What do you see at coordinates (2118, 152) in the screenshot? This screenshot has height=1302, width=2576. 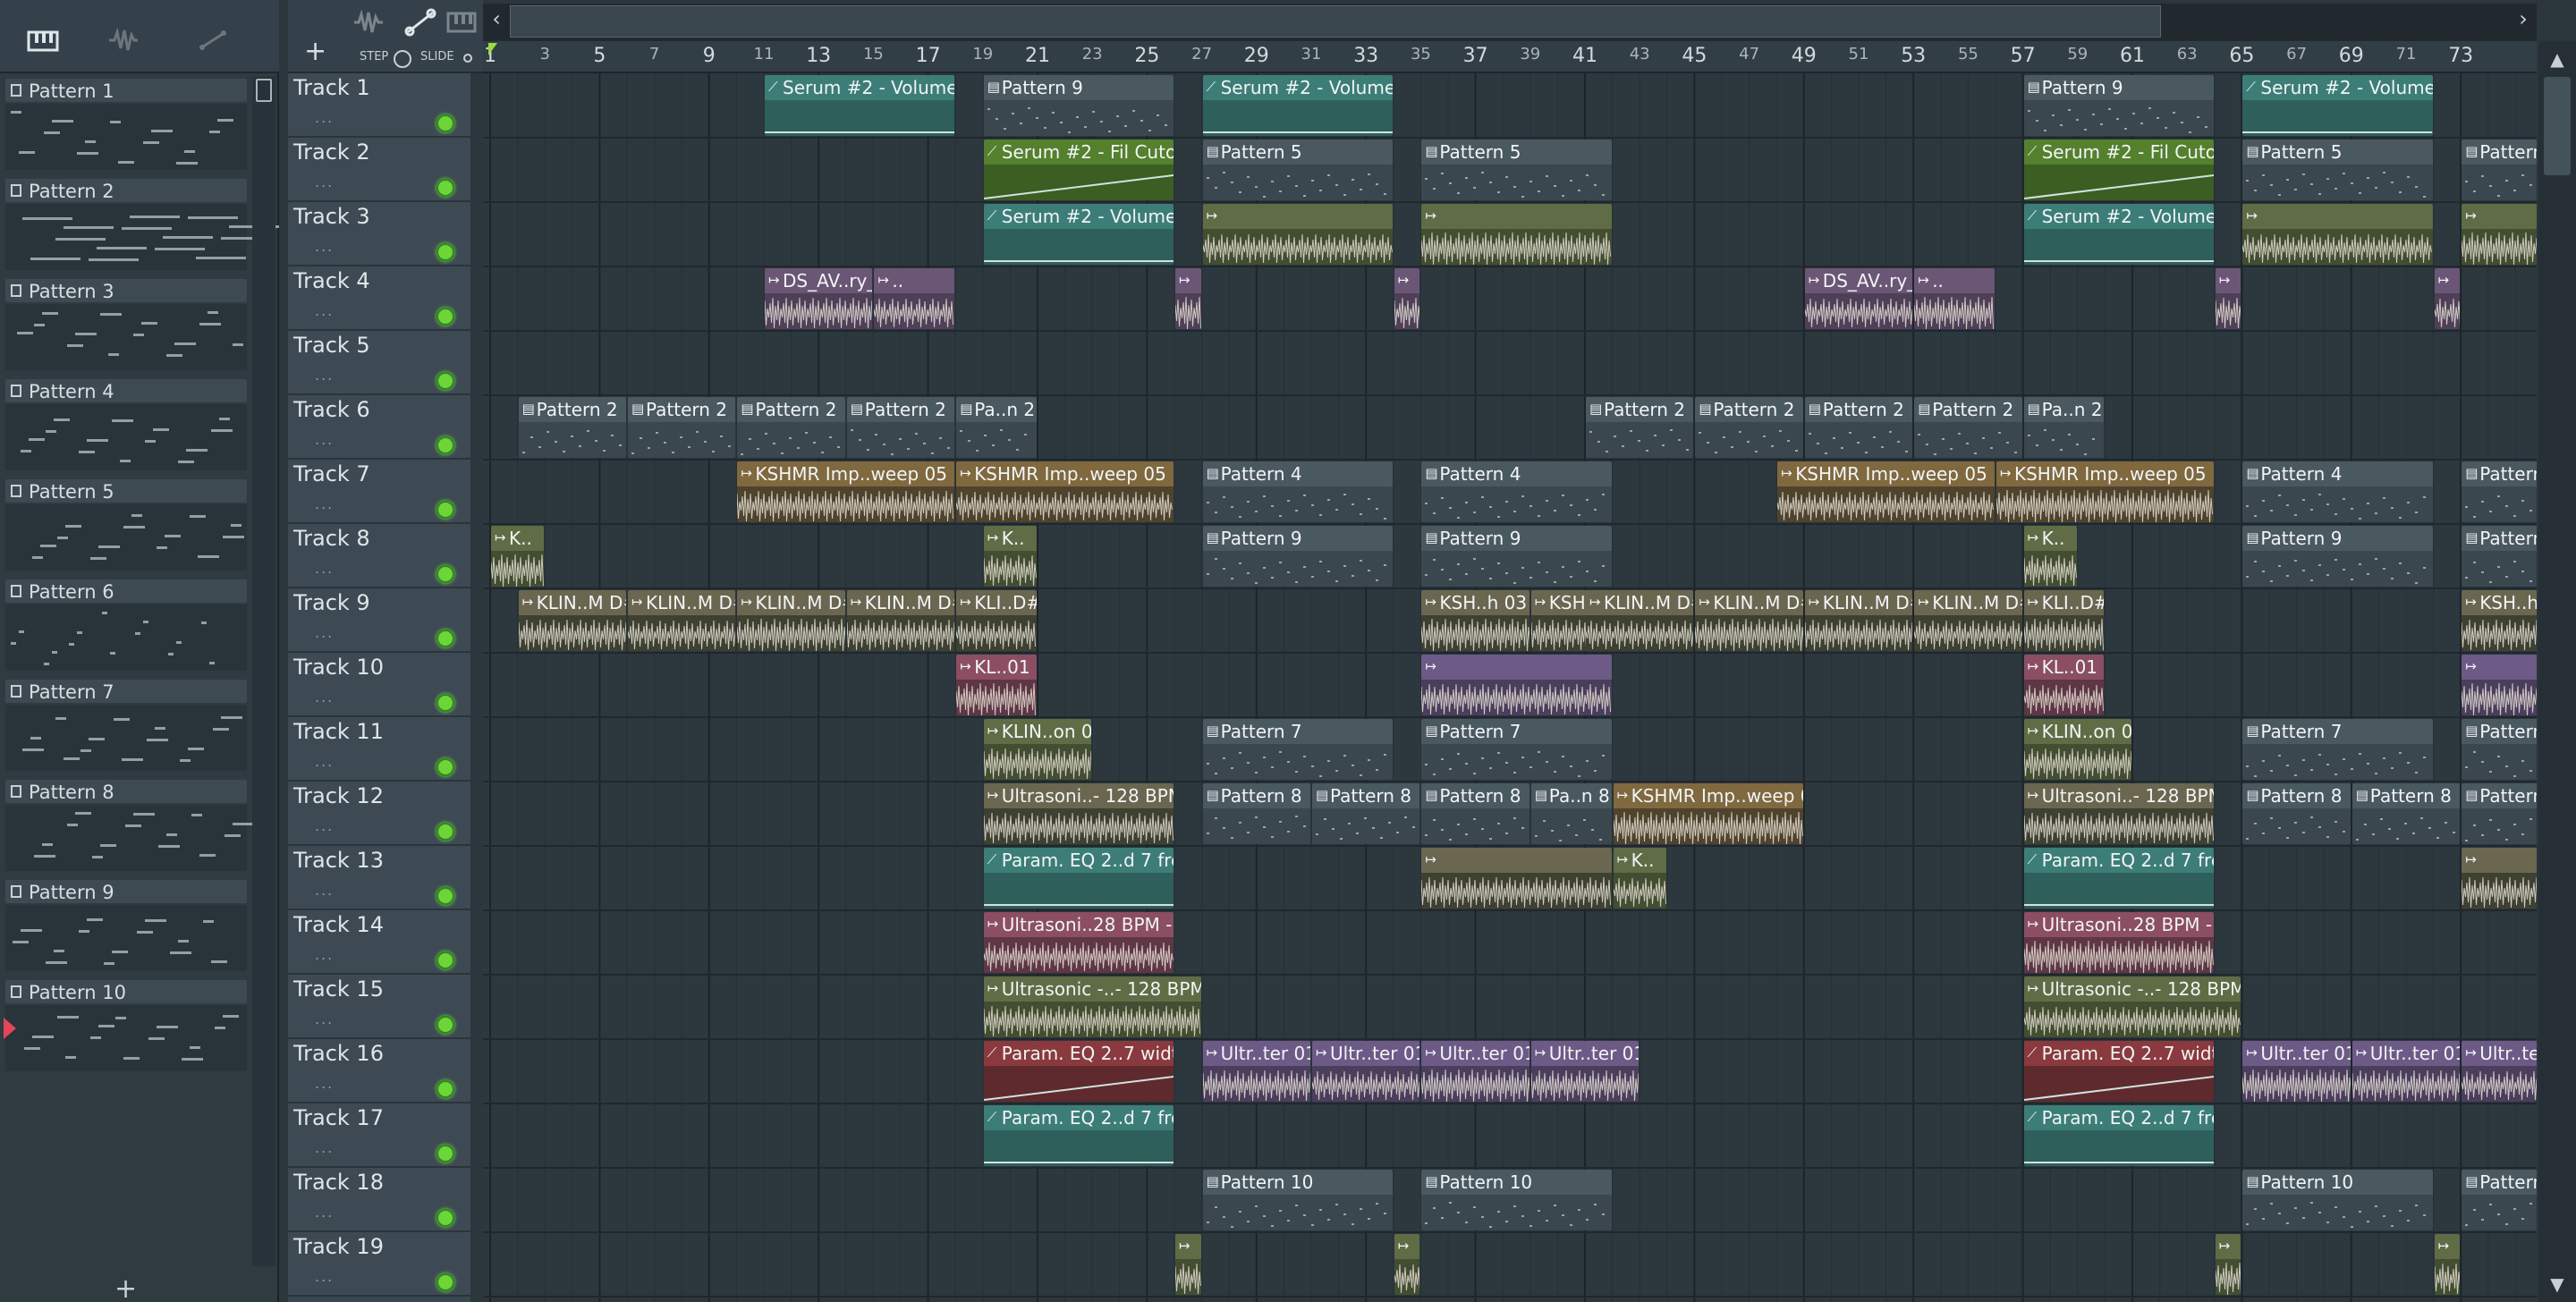 I see `clip-header: ⟋ Serum #2 - Fil Cutoff` at bounding box center [2118, 152].